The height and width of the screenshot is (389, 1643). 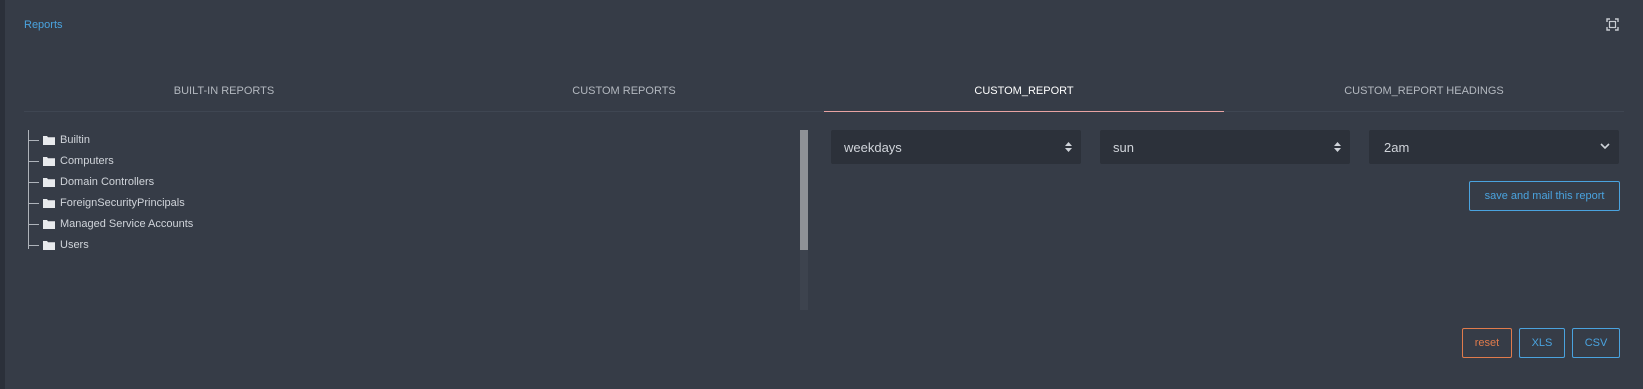 I want to click on time-value: 2am, so click(x=1397, y=147).